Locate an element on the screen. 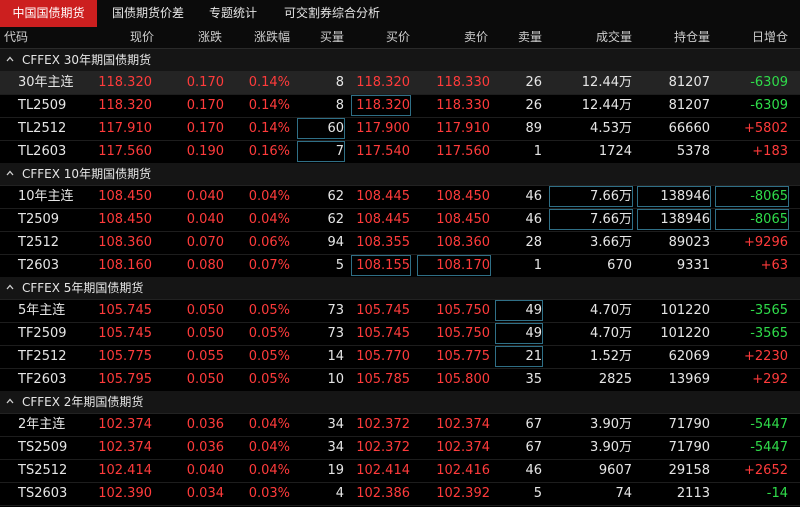  daily-oi-change-cell: +63 is located at coordinates (774, 265).